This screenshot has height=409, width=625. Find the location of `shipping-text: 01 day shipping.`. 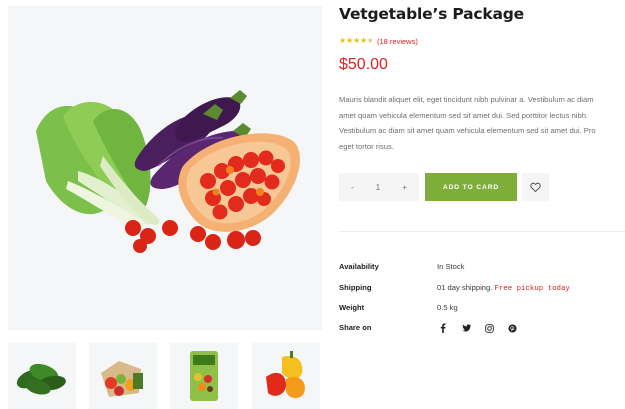

shipping-text: 01 day shipping. is located at coordinates (465, 287).